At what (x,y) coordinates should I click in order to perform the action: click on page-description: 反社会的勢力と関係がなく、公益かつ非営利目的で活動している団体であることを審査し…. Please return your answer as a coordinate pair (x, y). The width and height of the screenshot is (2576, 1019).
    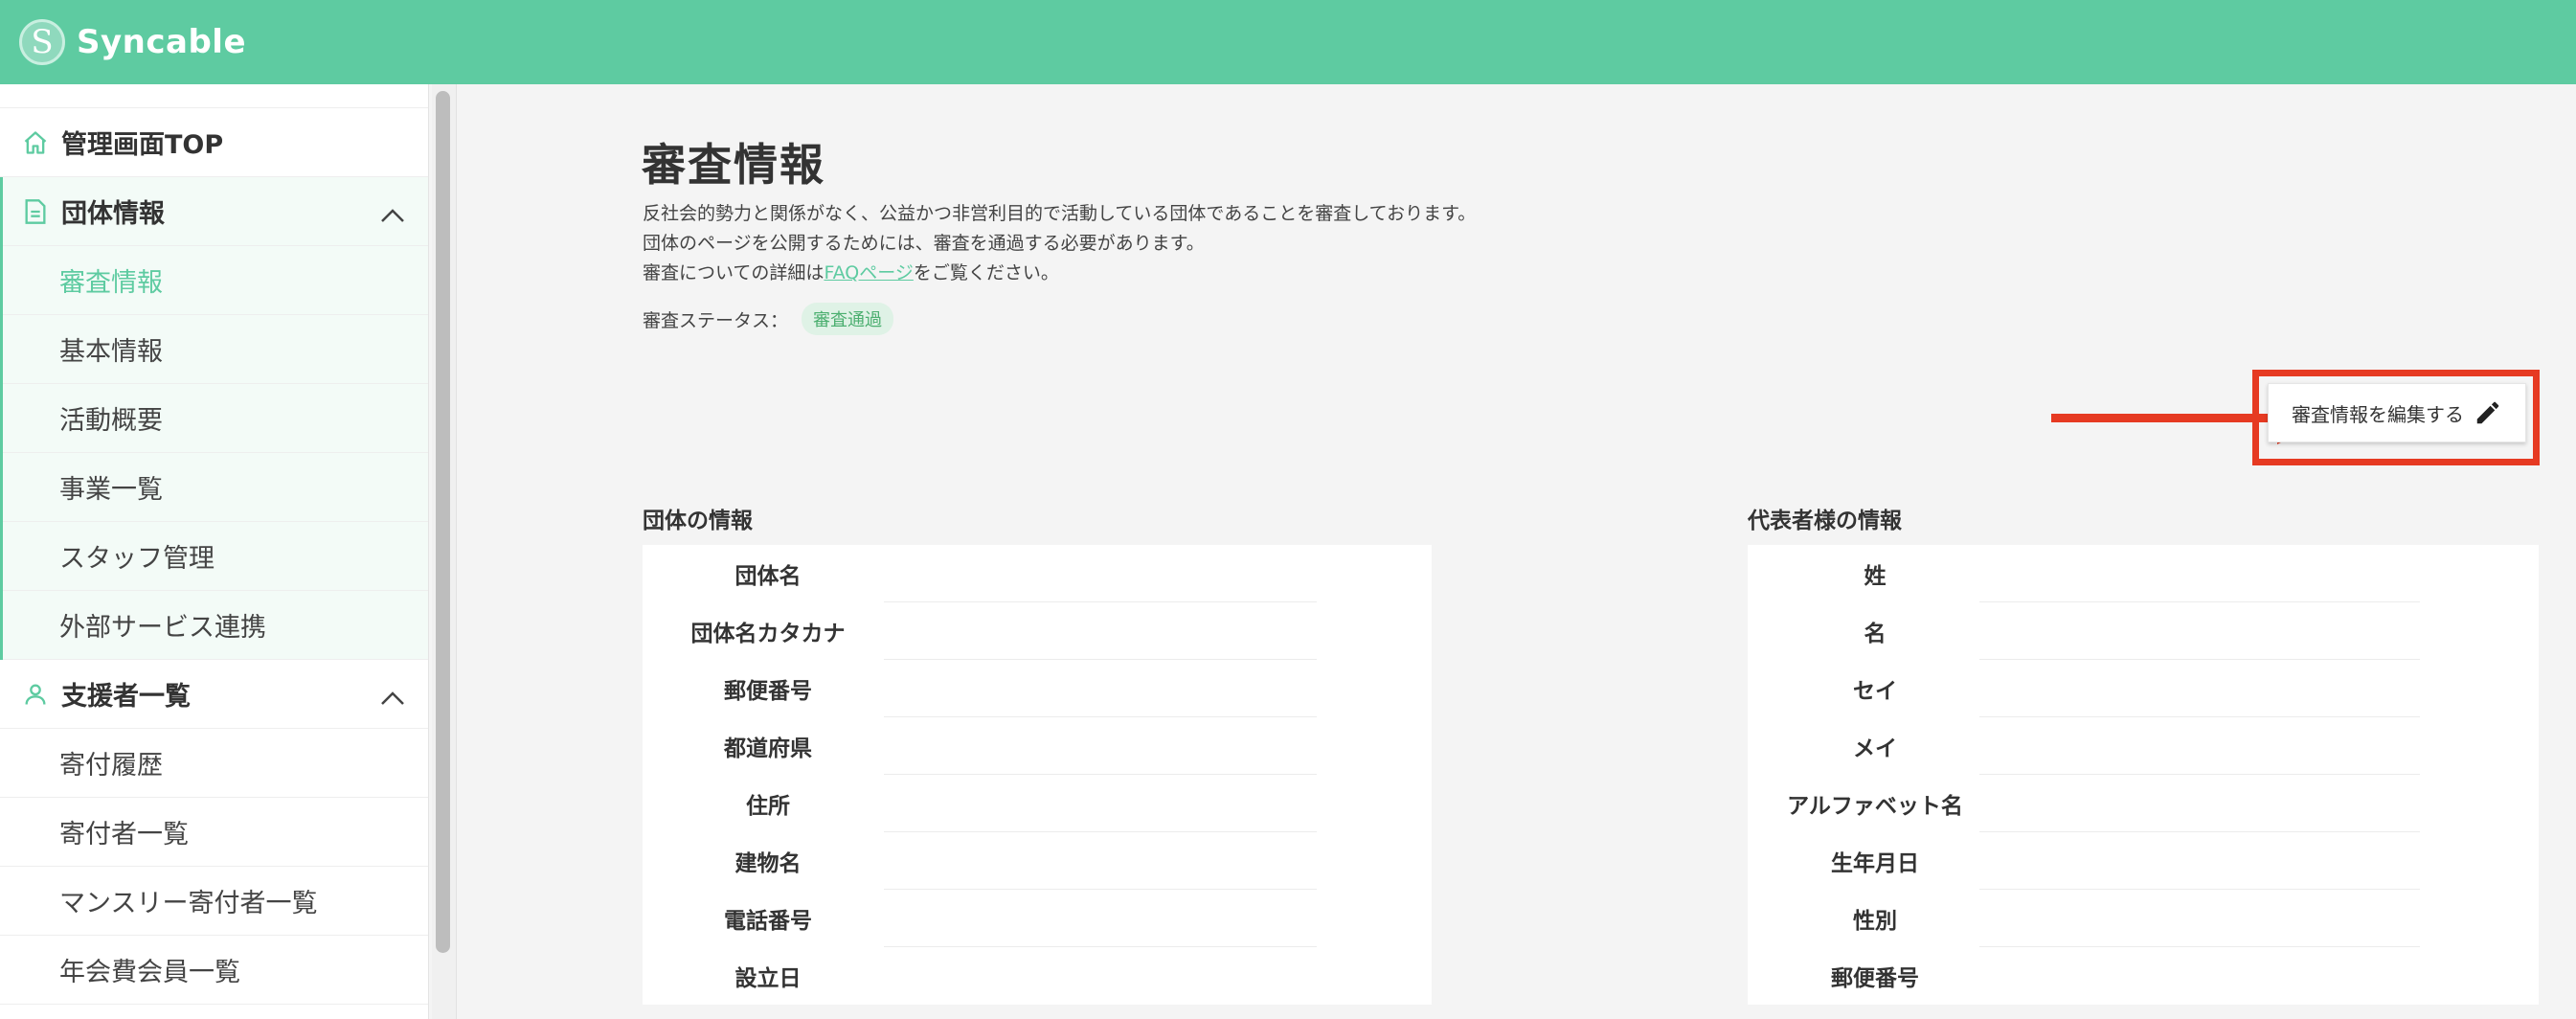
    Looking at the image, I should click on (1060, 243).